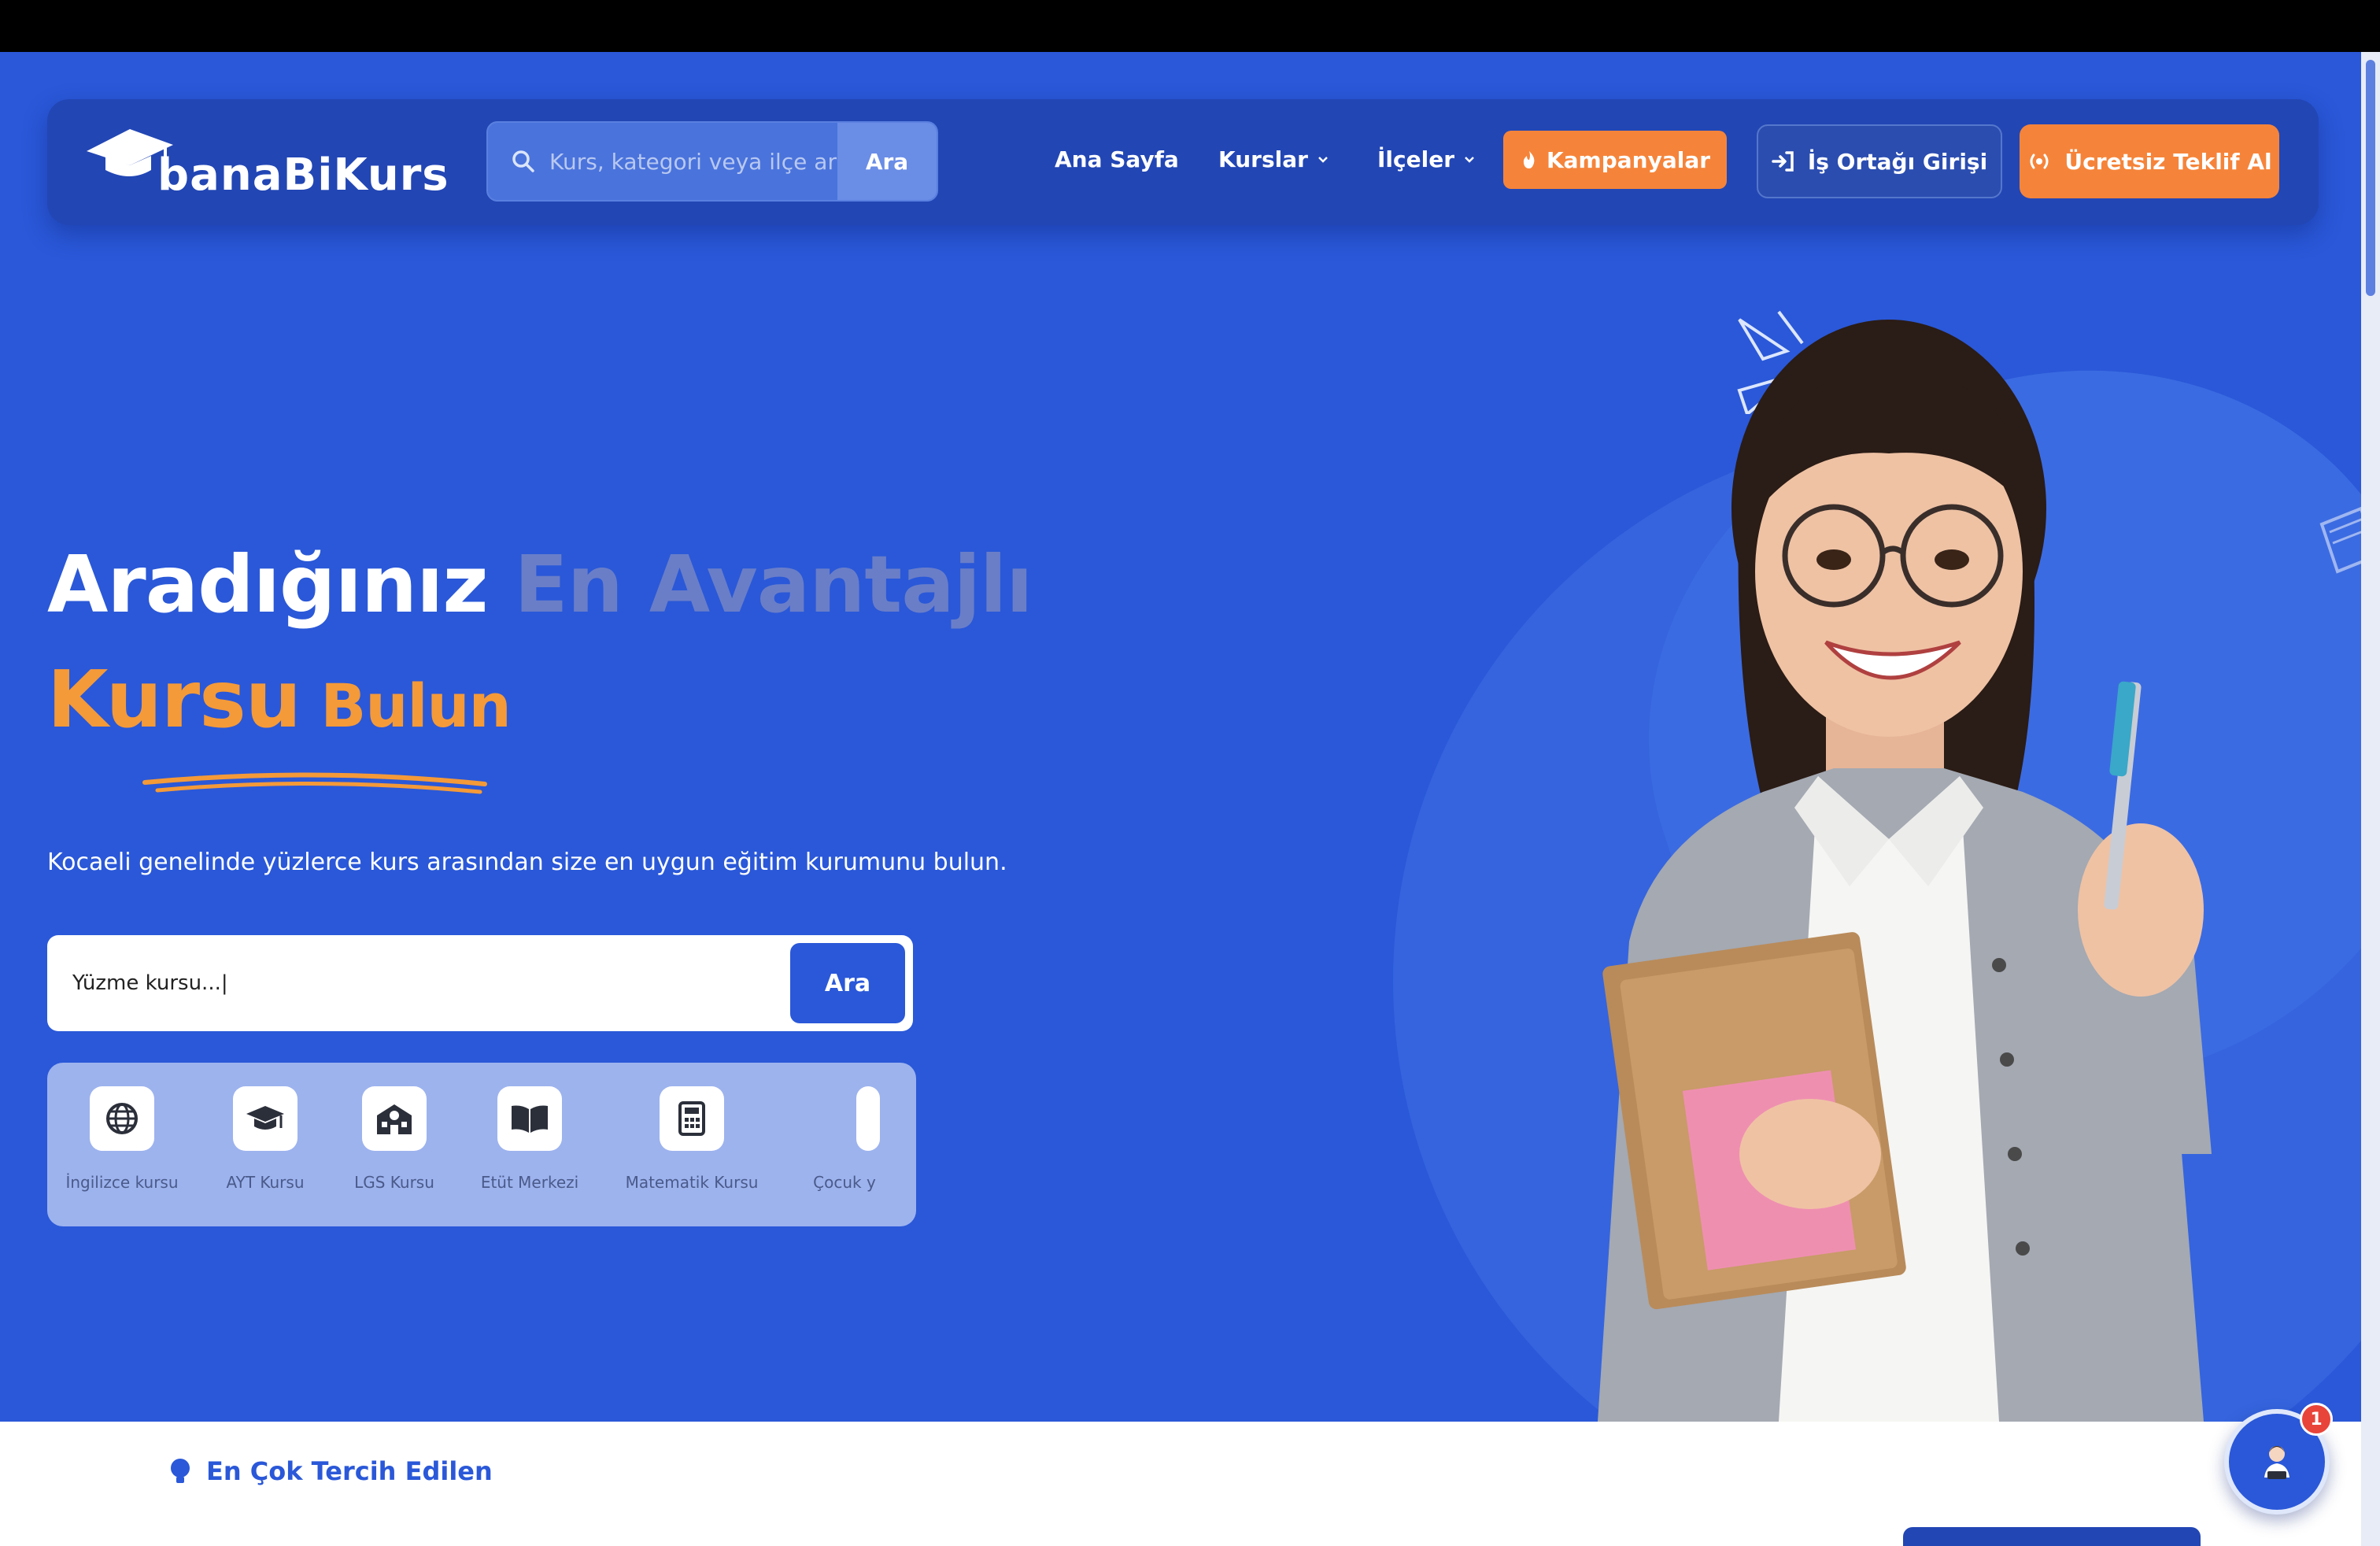  I want to click on nav-link-courses: Kurslar, so click(1273, 159).